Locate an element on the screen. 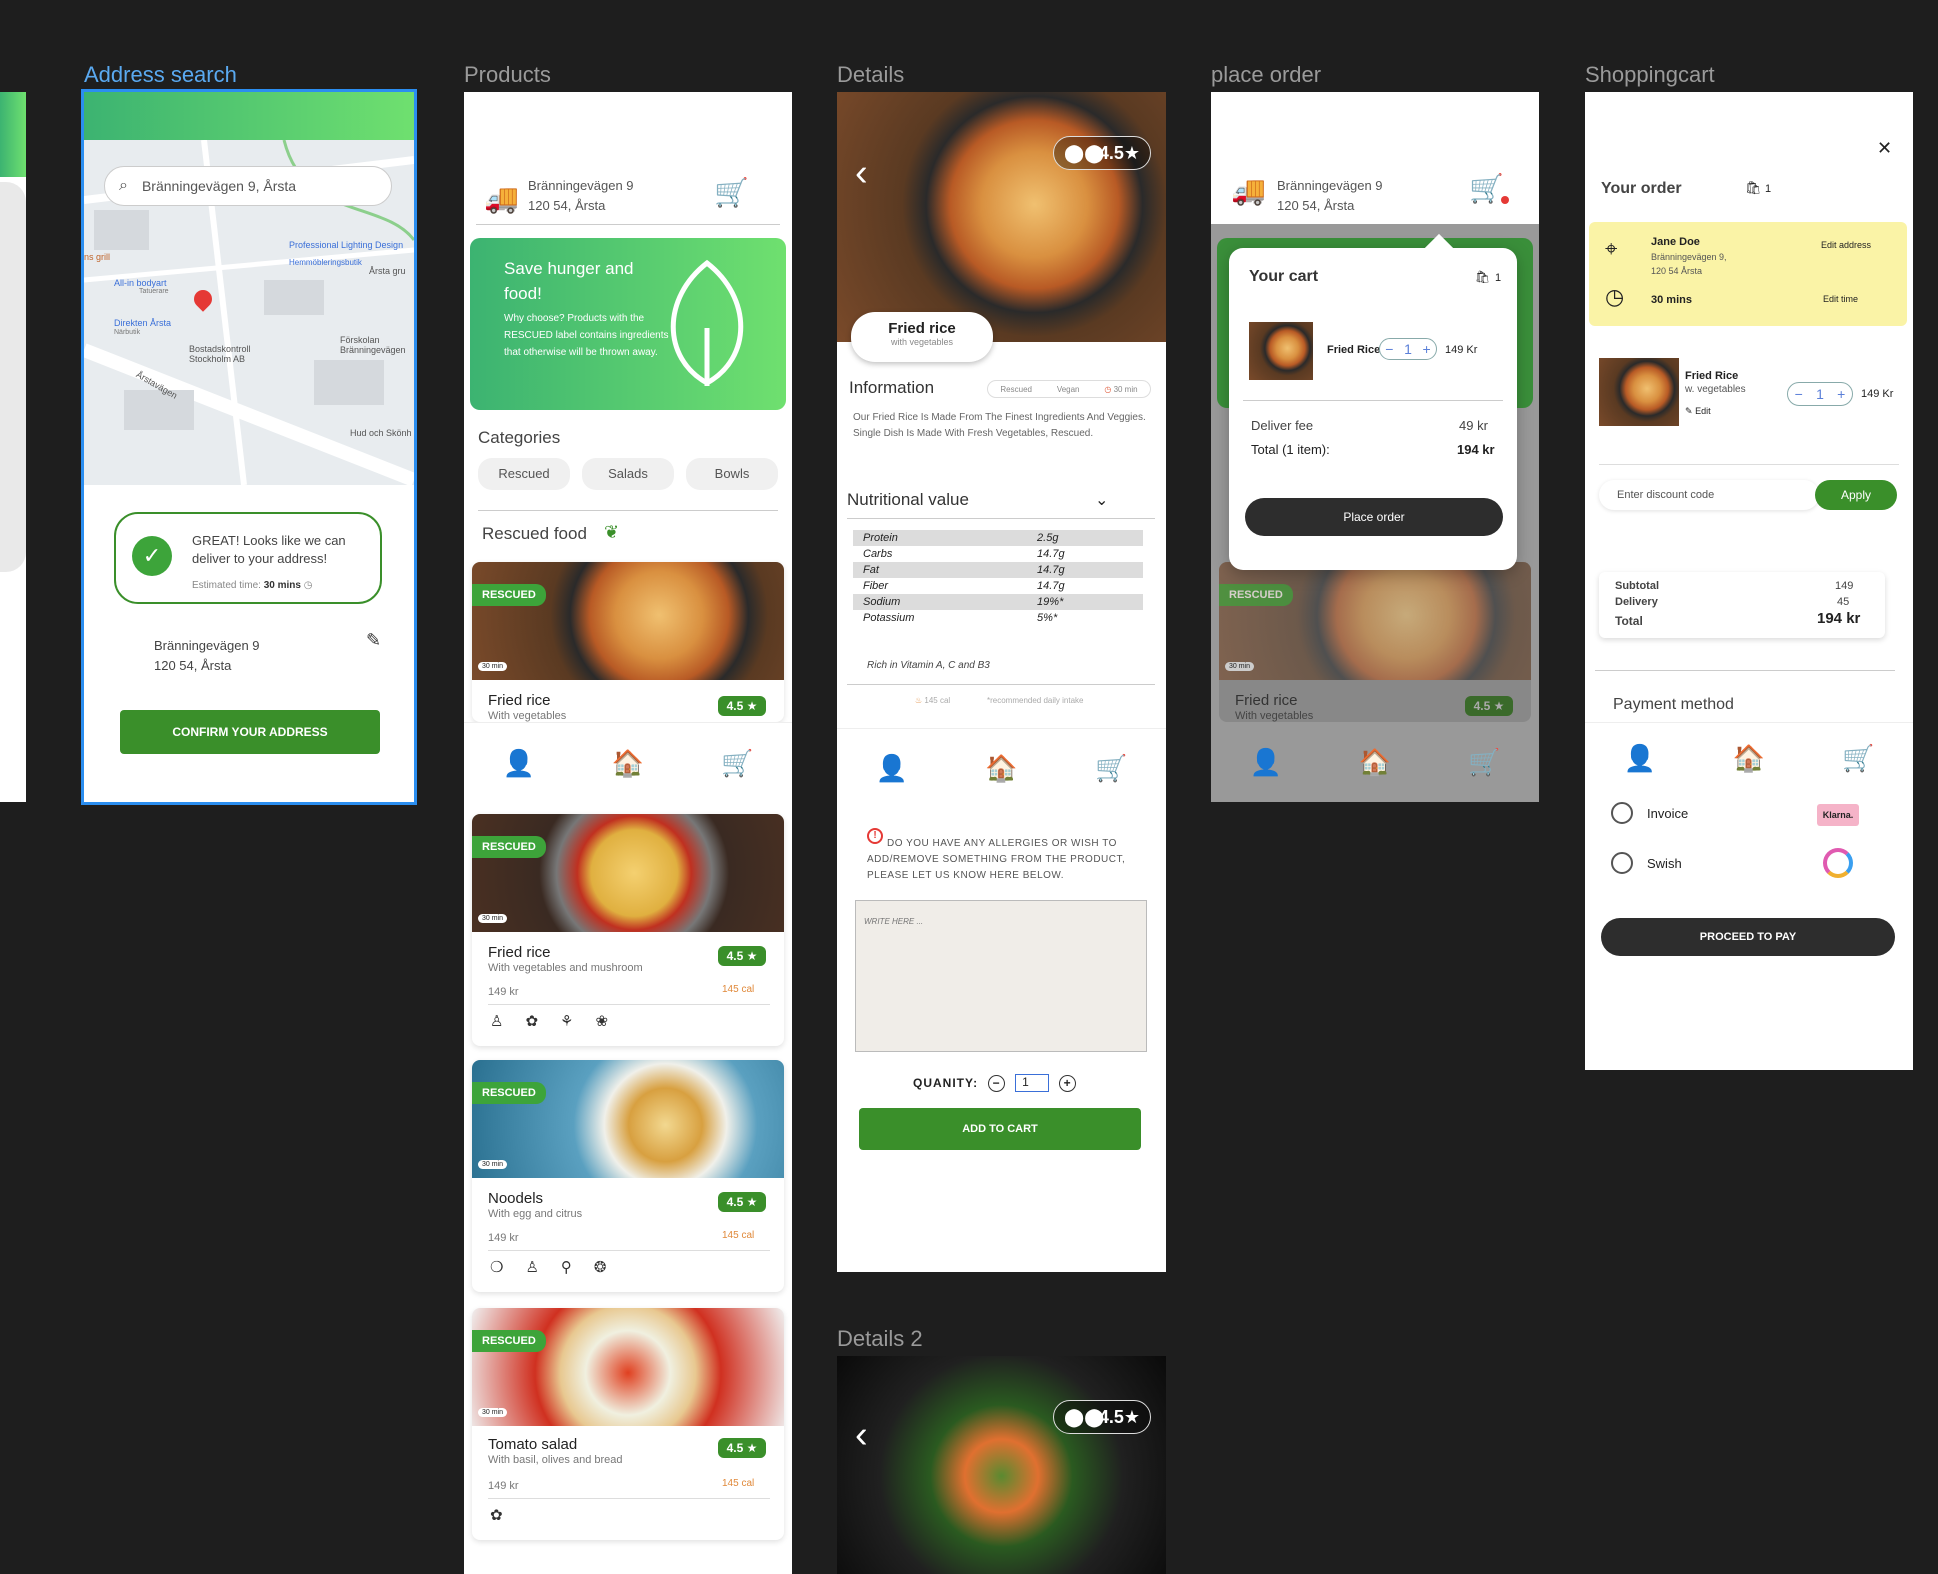  proceed-to-pay-button: PROCEED TO PAY is located at coordinates (1748, 937).